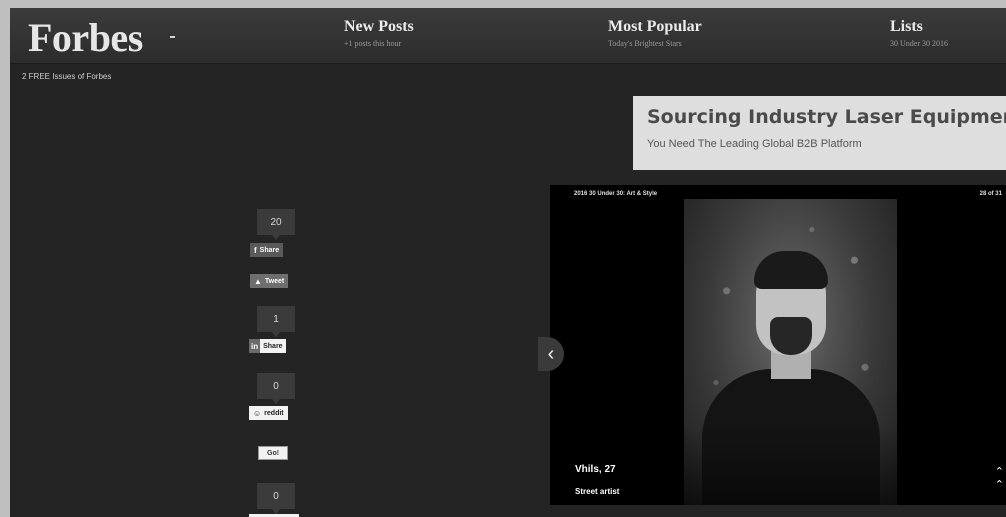  Describe the element at coordinates (999, 478) in the screenshot. I see `double-chevron-up-icon: ⌃ ⌃` at that location.